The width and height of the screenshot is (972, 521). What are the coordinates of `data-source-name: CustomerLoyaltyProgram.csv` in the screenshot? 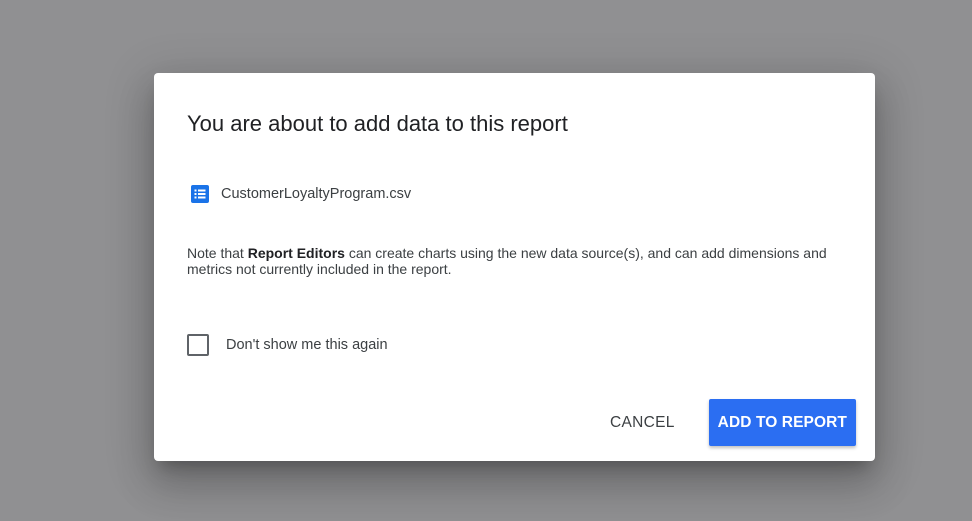 It's located at (316, 194).